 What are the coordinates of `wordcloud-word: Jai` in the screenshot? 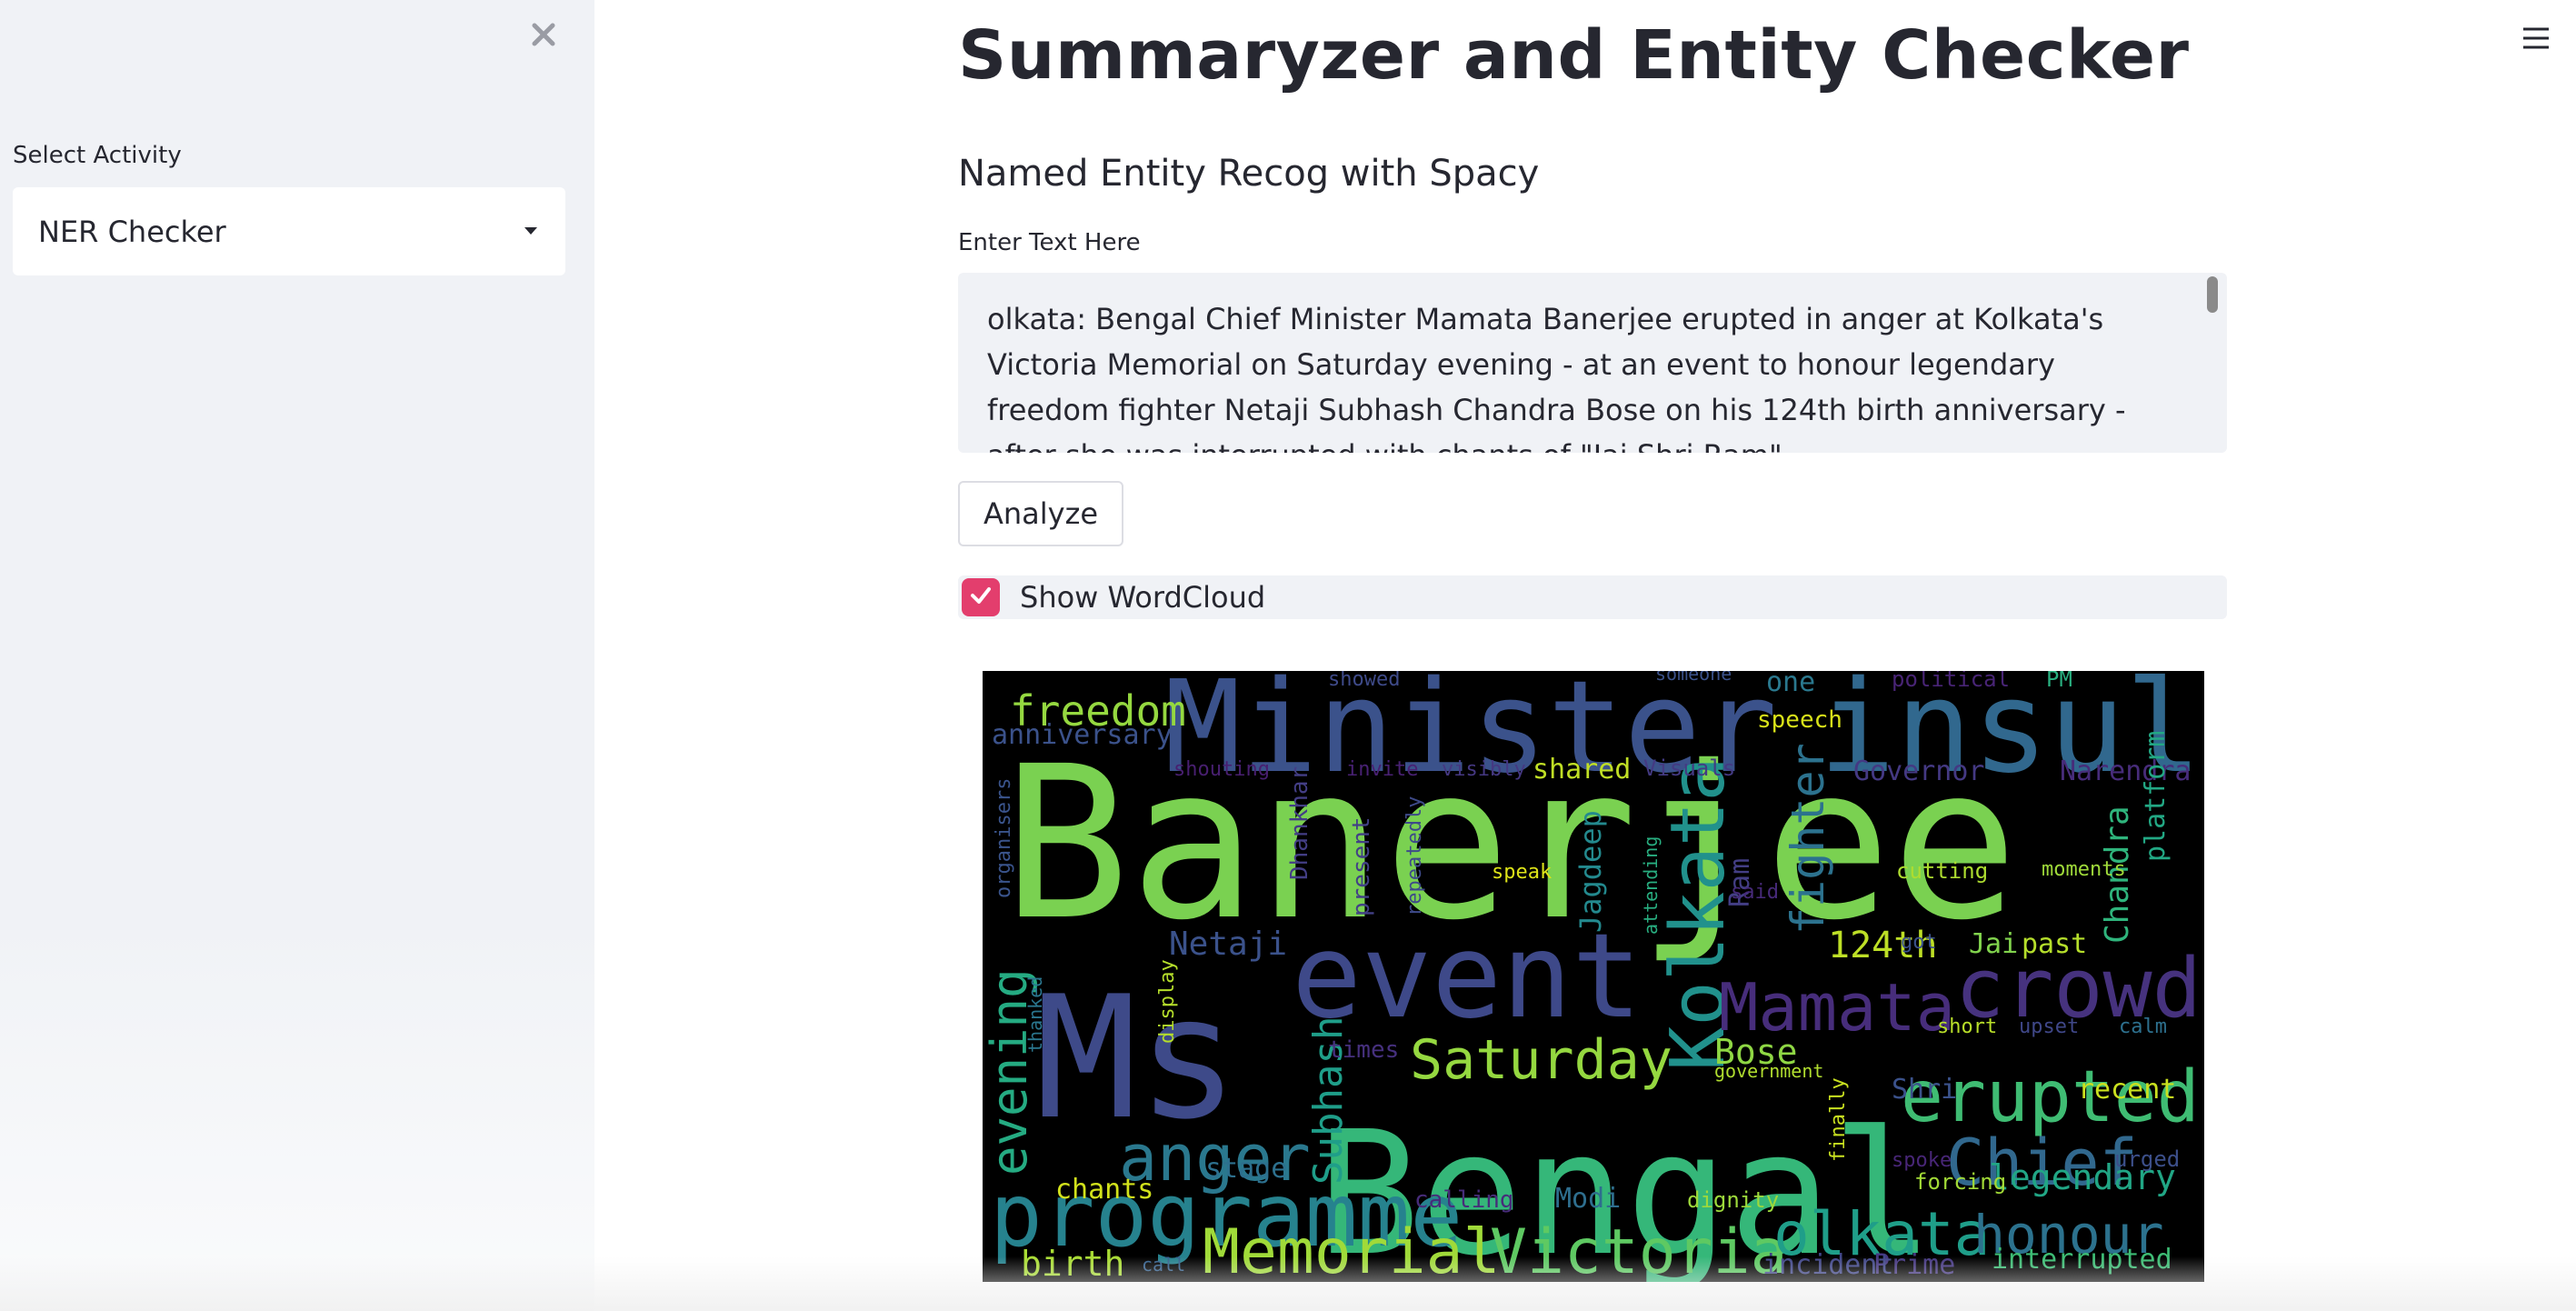 It's located at (1994, 944).